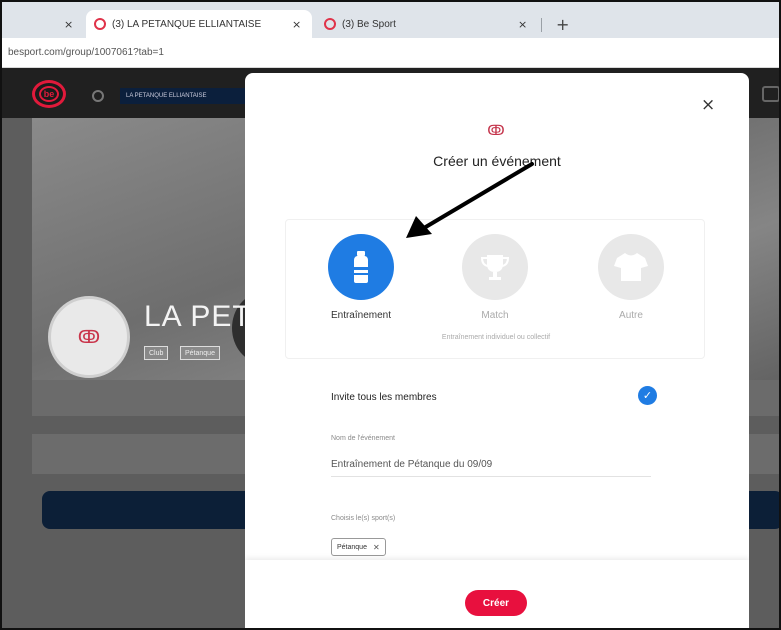 The height and width of the screenshot is (630, 781). Describe the element at coordinates (361, 315) in the screenshot. I see `type-training-label: Entraînement` at that location.